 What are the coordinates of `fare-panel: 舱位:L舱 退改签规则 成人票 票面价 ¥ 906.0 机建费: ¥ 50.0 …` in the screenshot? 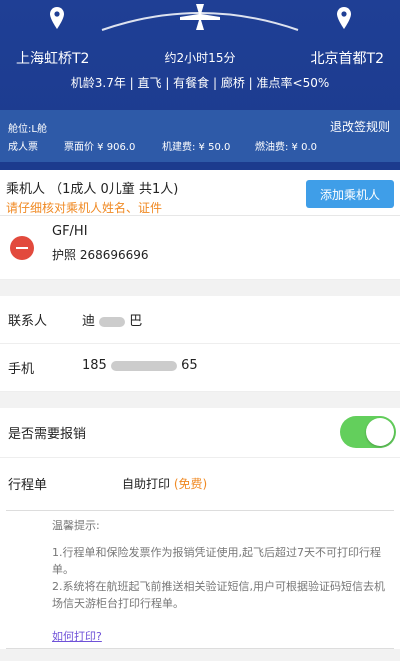 It's located at (200, 136).